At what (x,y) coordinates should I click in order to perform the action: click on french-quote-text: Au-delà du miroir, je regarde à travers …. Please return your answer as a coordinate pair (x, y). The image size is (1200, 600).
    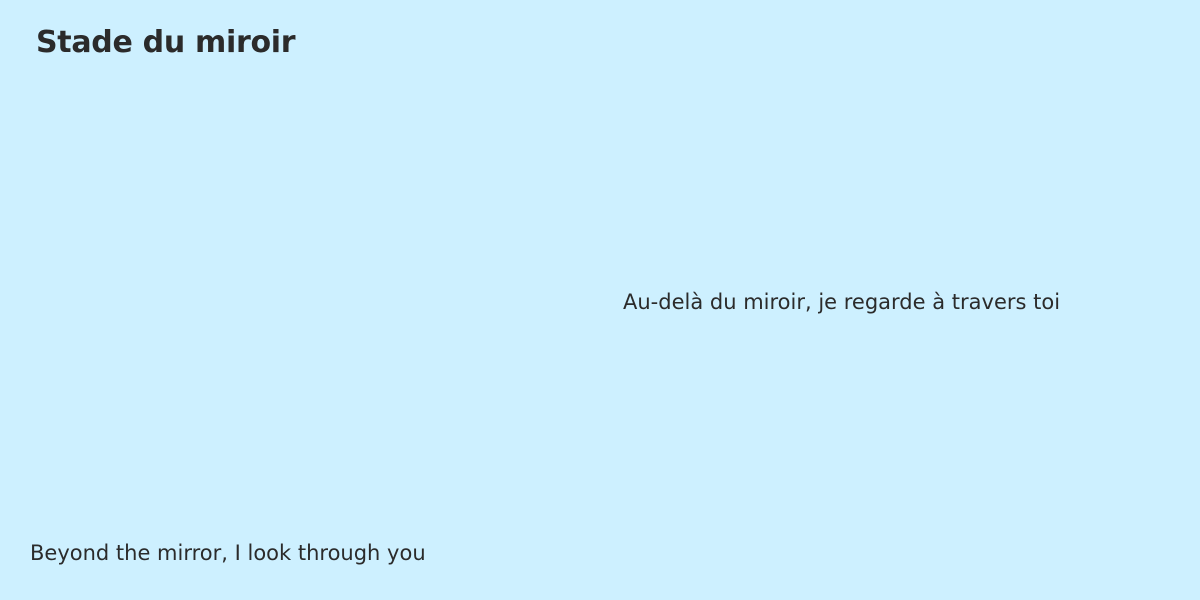
    Looking at the image, I should click on (842, 302).